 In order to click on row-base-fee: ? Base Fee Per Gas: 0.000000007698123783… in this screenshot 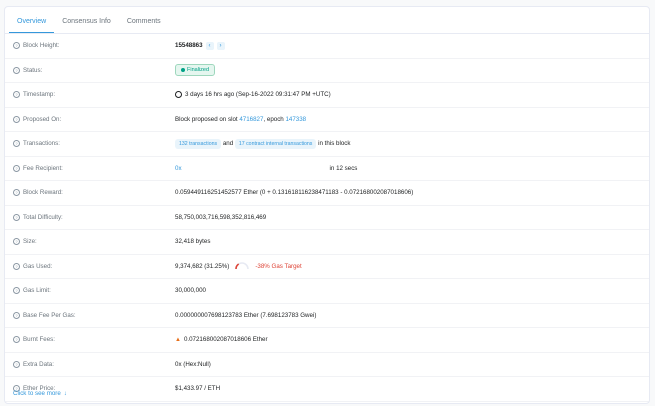, I will do `click(327, 316)`.